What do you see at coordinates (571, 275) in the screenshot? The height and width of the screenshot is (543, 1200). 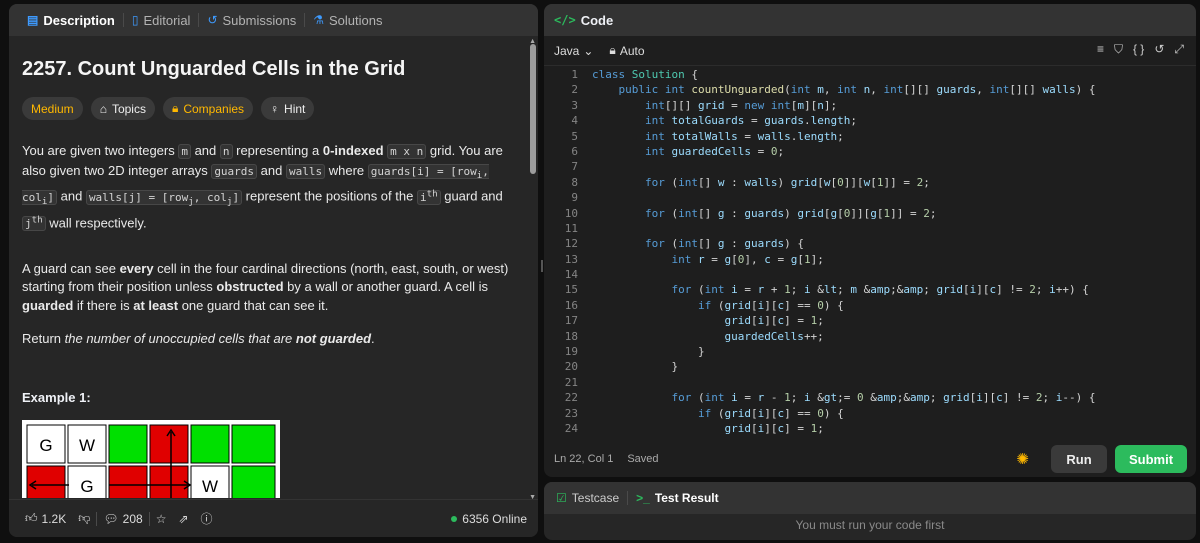 I see `line-number: 14` at bounding box center [571, 275].